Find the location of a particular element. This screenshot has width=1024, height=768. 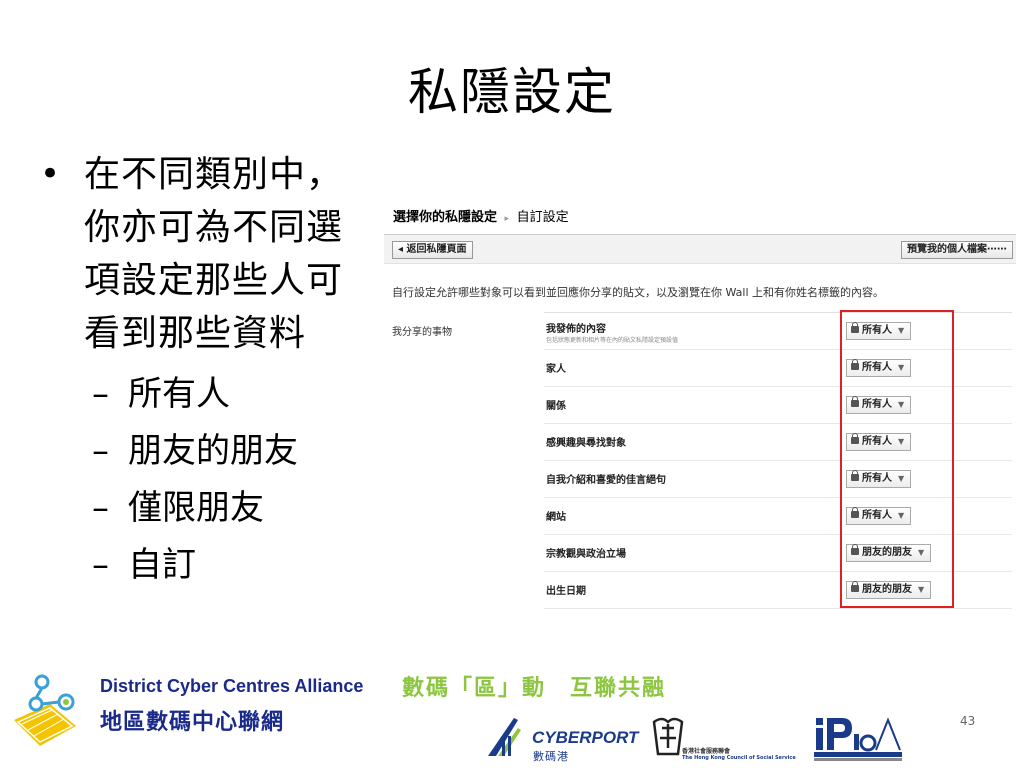

sub-bullet-text: 朋友的朋友 is located at coordinates (213, 451).